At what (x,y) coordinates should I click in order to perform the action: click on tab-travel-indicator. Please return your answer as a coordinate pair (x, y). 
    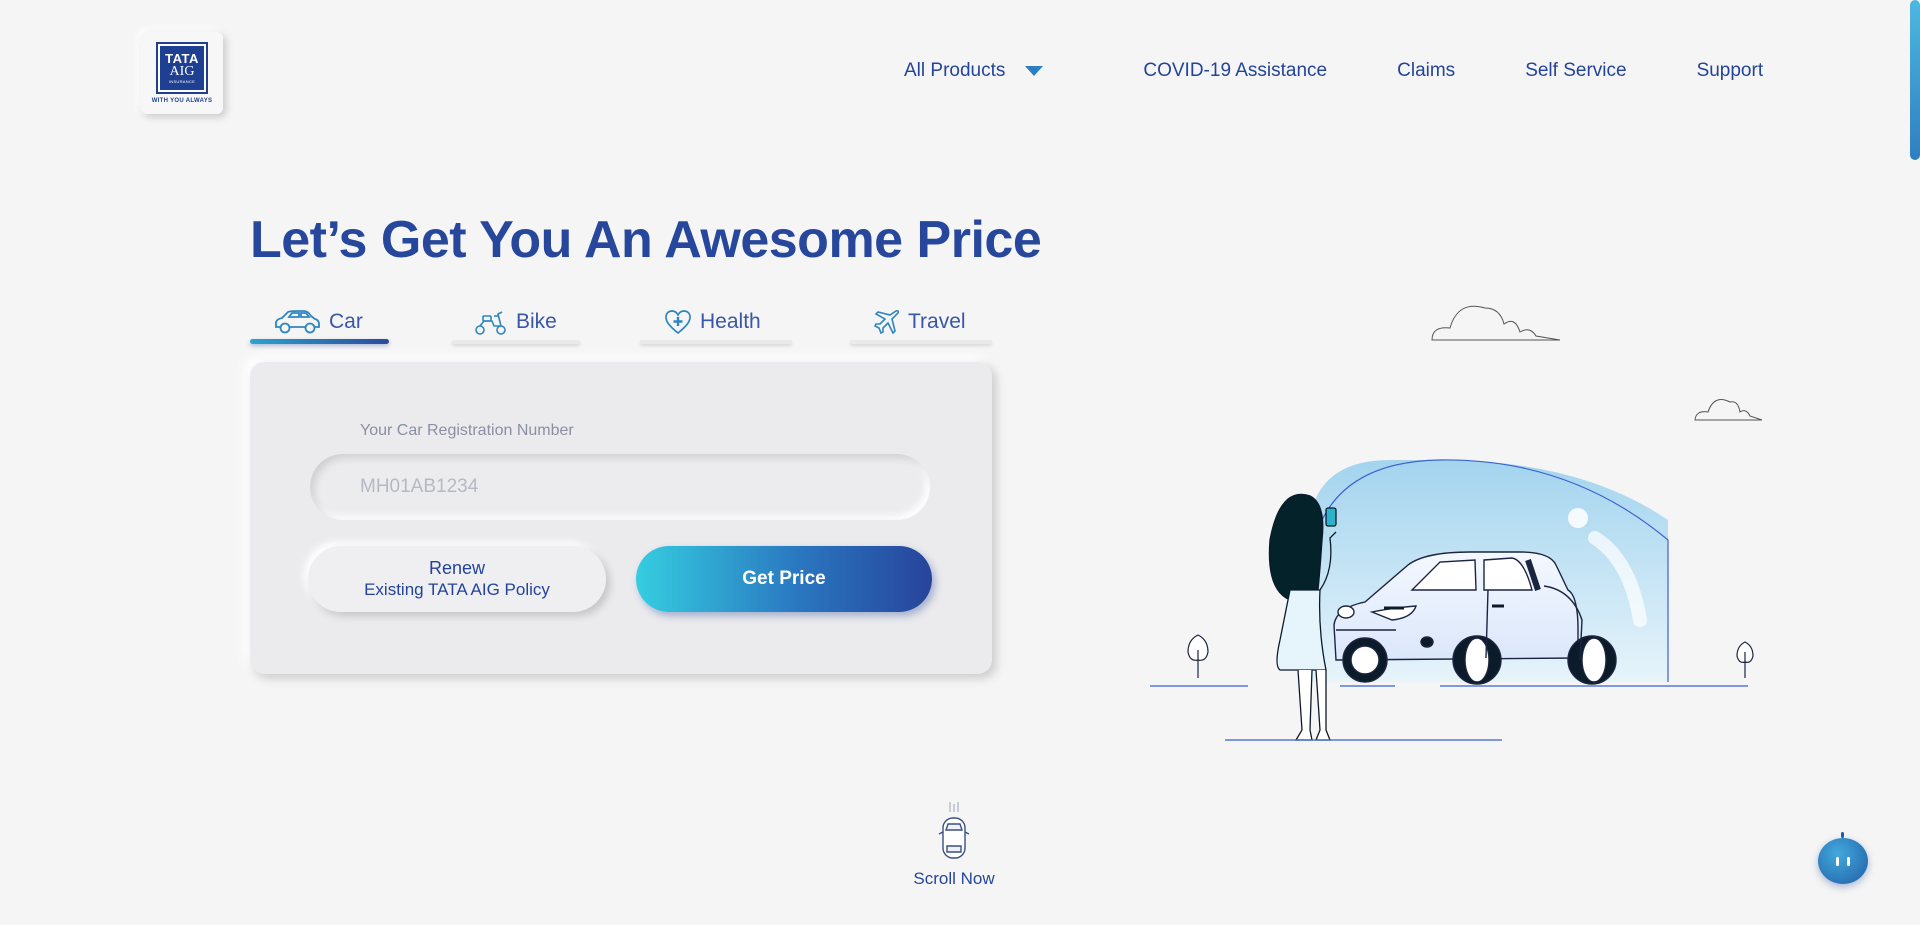
    Looking at the image, I should click on (921, 342).